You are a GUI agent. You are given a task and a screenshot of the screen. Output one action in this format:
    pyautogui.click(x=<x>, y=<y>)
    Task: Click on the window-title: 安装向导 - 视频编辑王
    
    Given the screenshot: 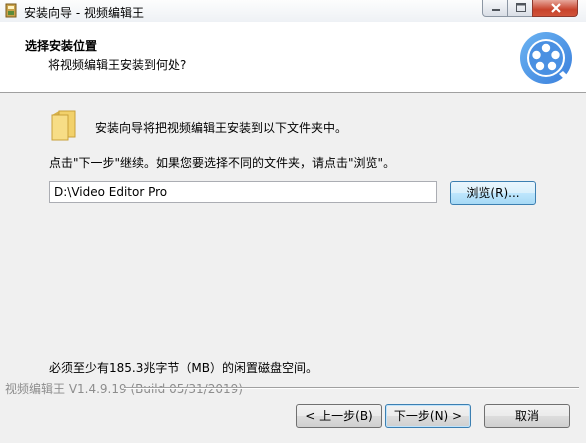 What is the action you would take?
    pyautogui.click(x=84, y=13)
    